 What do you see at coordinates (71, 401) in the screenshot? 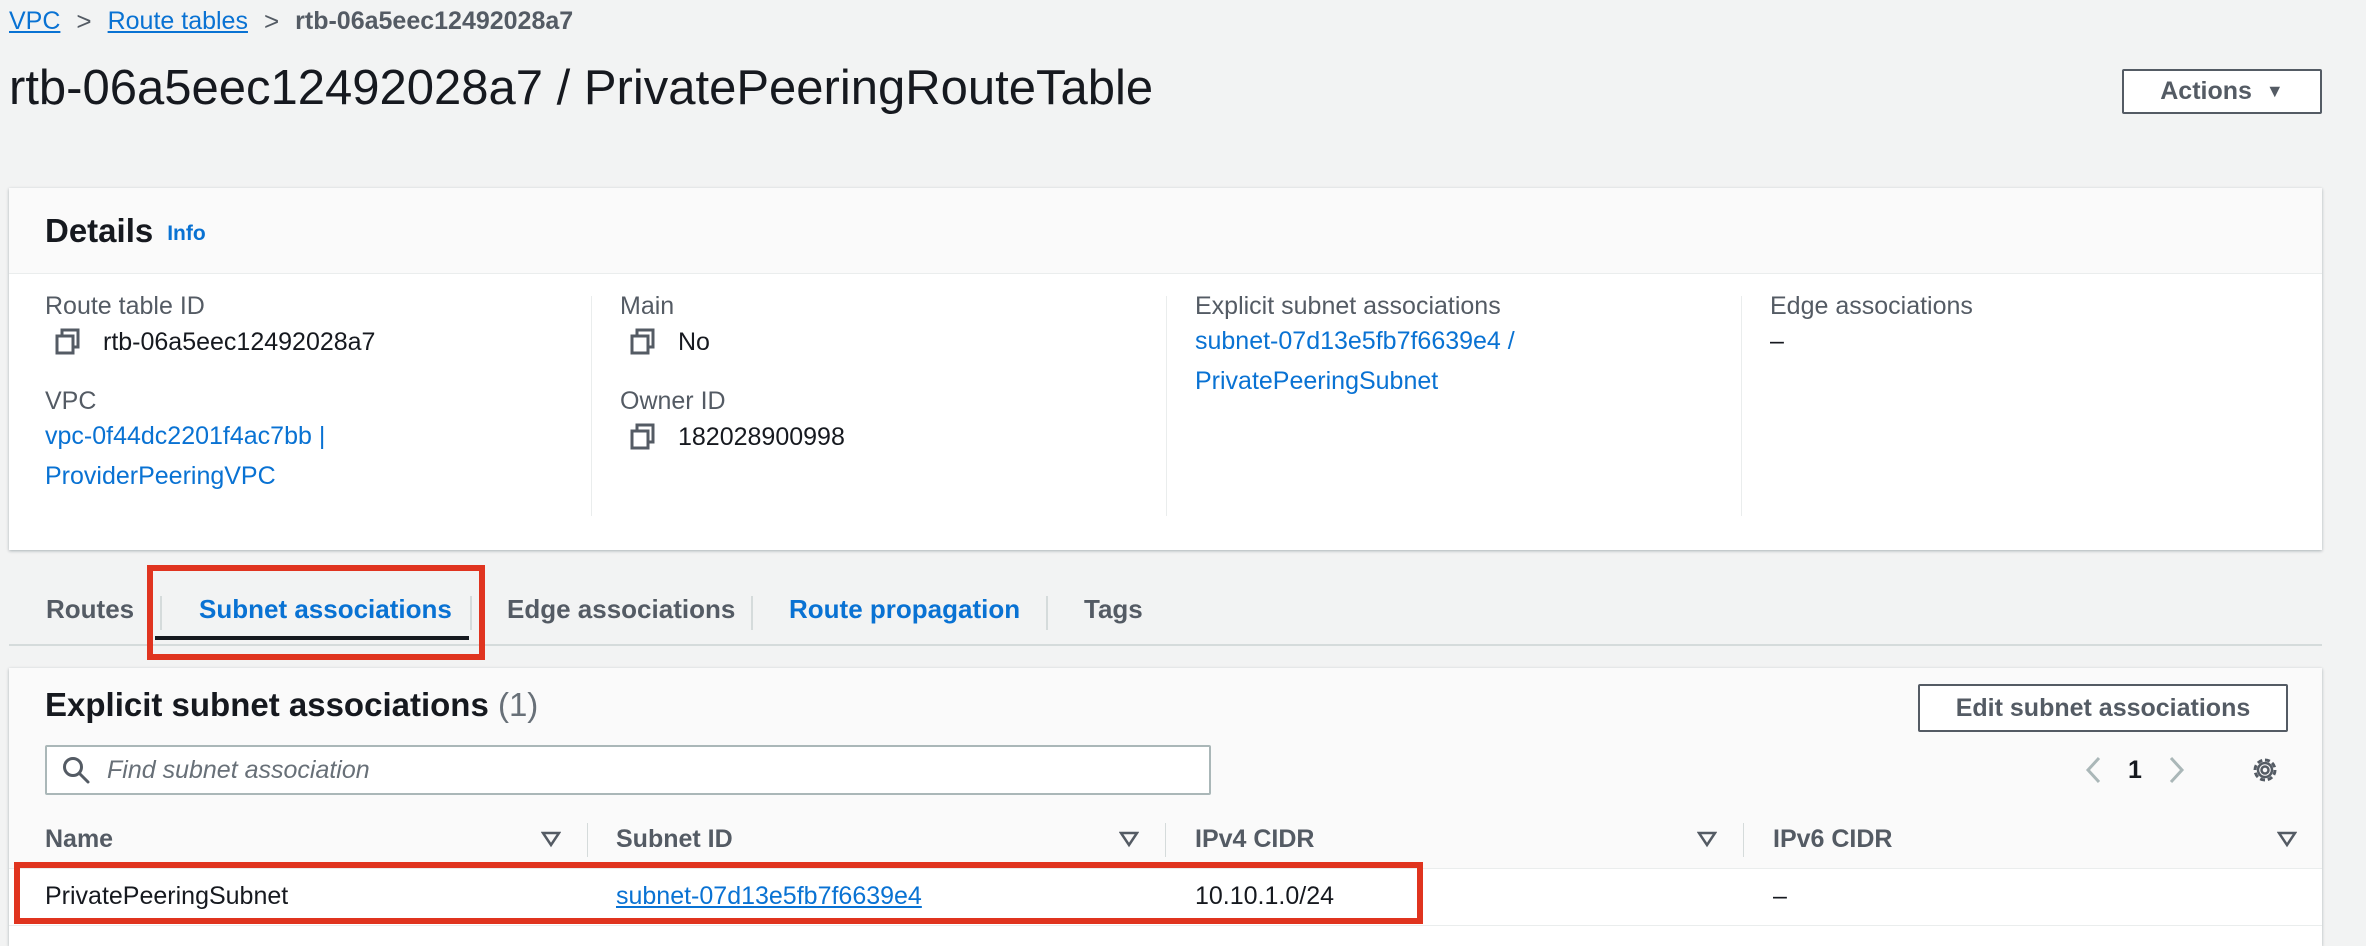
I see `vpc-label: VPC` at bounding box center [71, 401].